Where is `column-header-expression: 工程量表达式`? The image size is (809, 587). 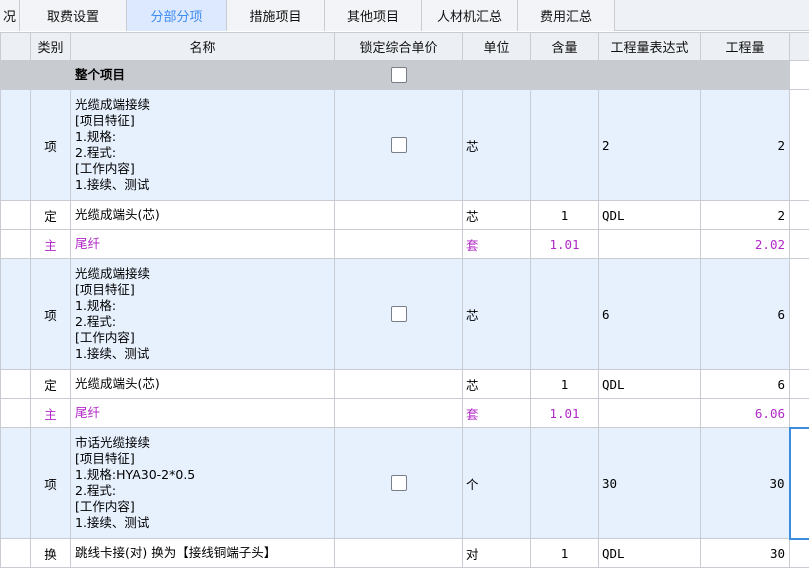
column-header-expression: 工程量表达式 is located at coordinates (649, 46).